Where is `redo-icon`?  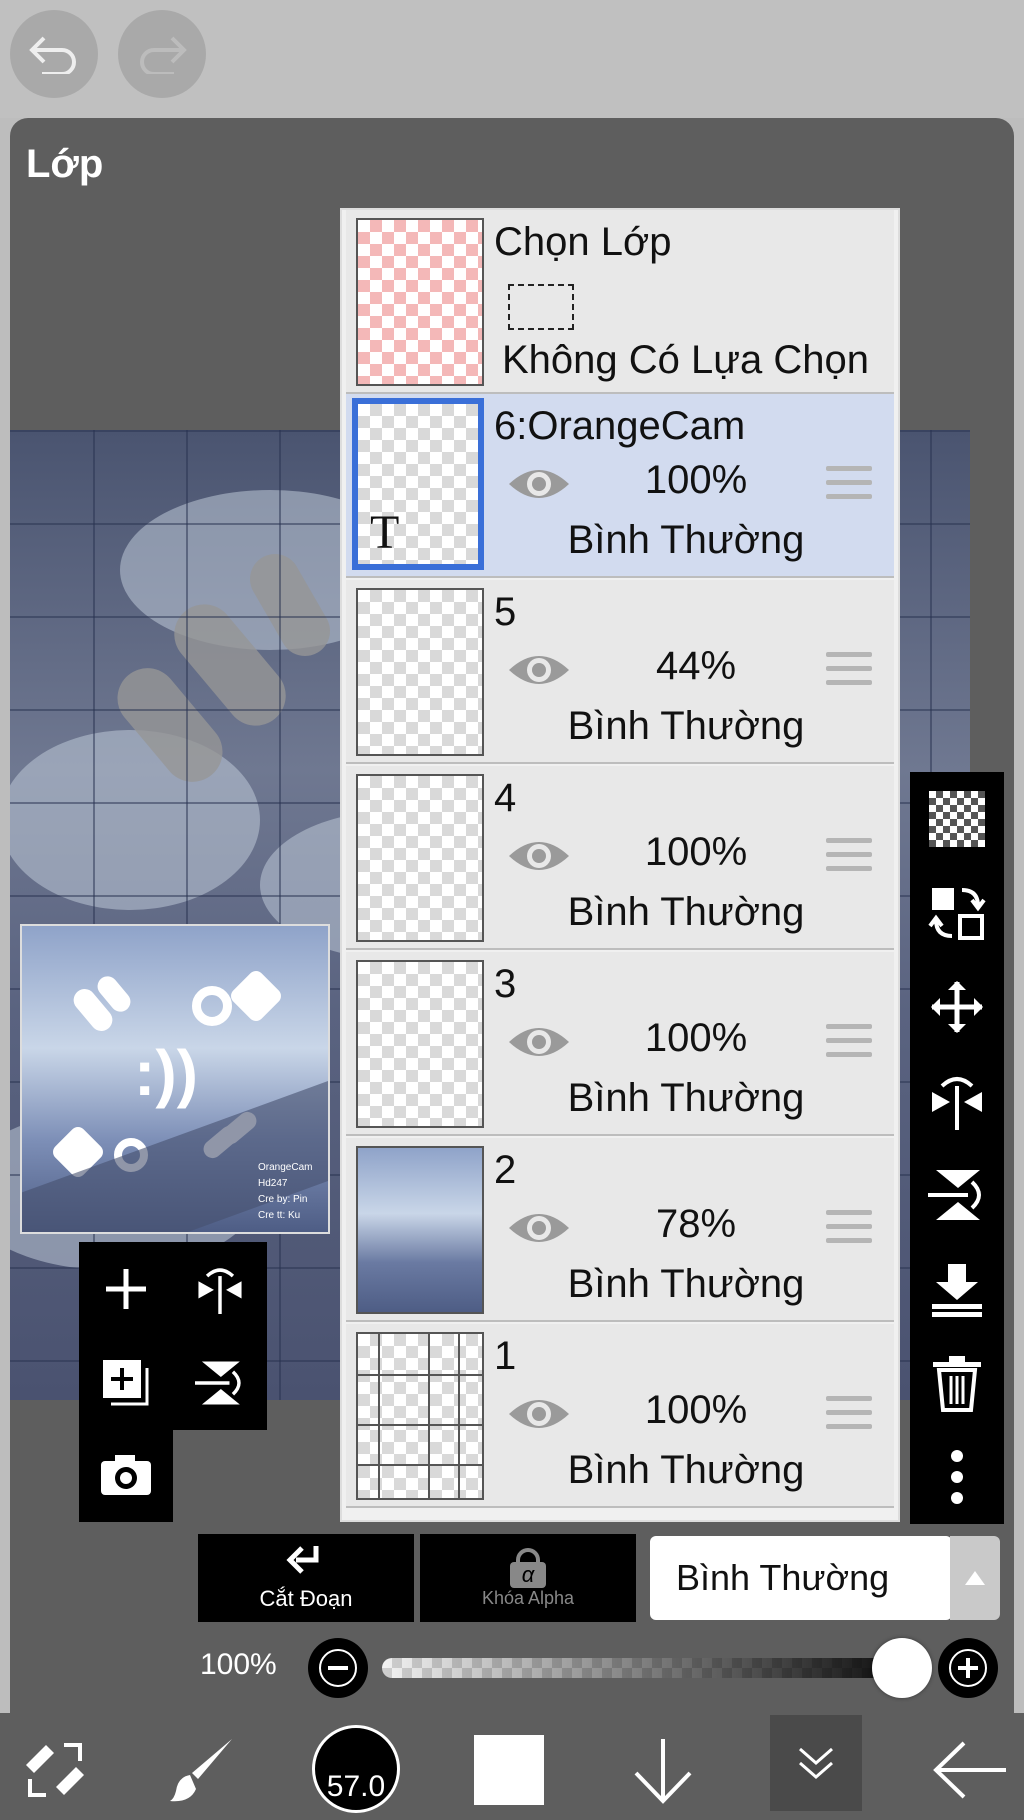 redo-icon is located at coordinates (163, 55).